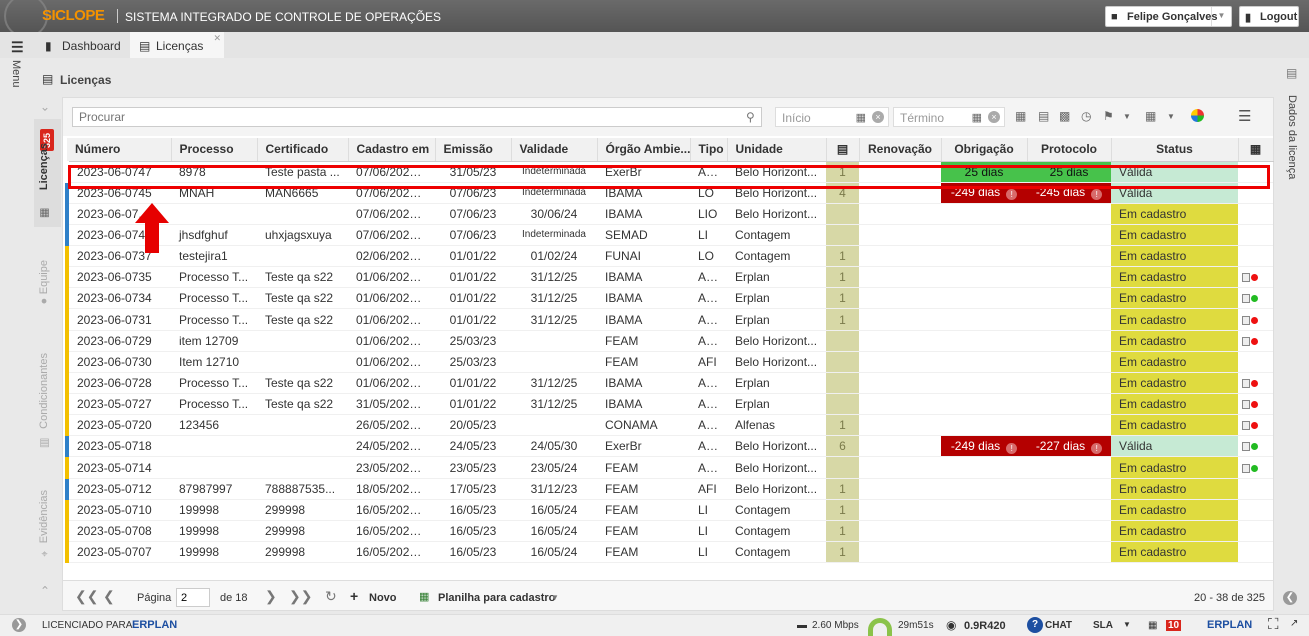  What do you see at coordinates (119, 150) in the screenshot?
I see `column-header-numero: Número` at bounding box center [119, 150].